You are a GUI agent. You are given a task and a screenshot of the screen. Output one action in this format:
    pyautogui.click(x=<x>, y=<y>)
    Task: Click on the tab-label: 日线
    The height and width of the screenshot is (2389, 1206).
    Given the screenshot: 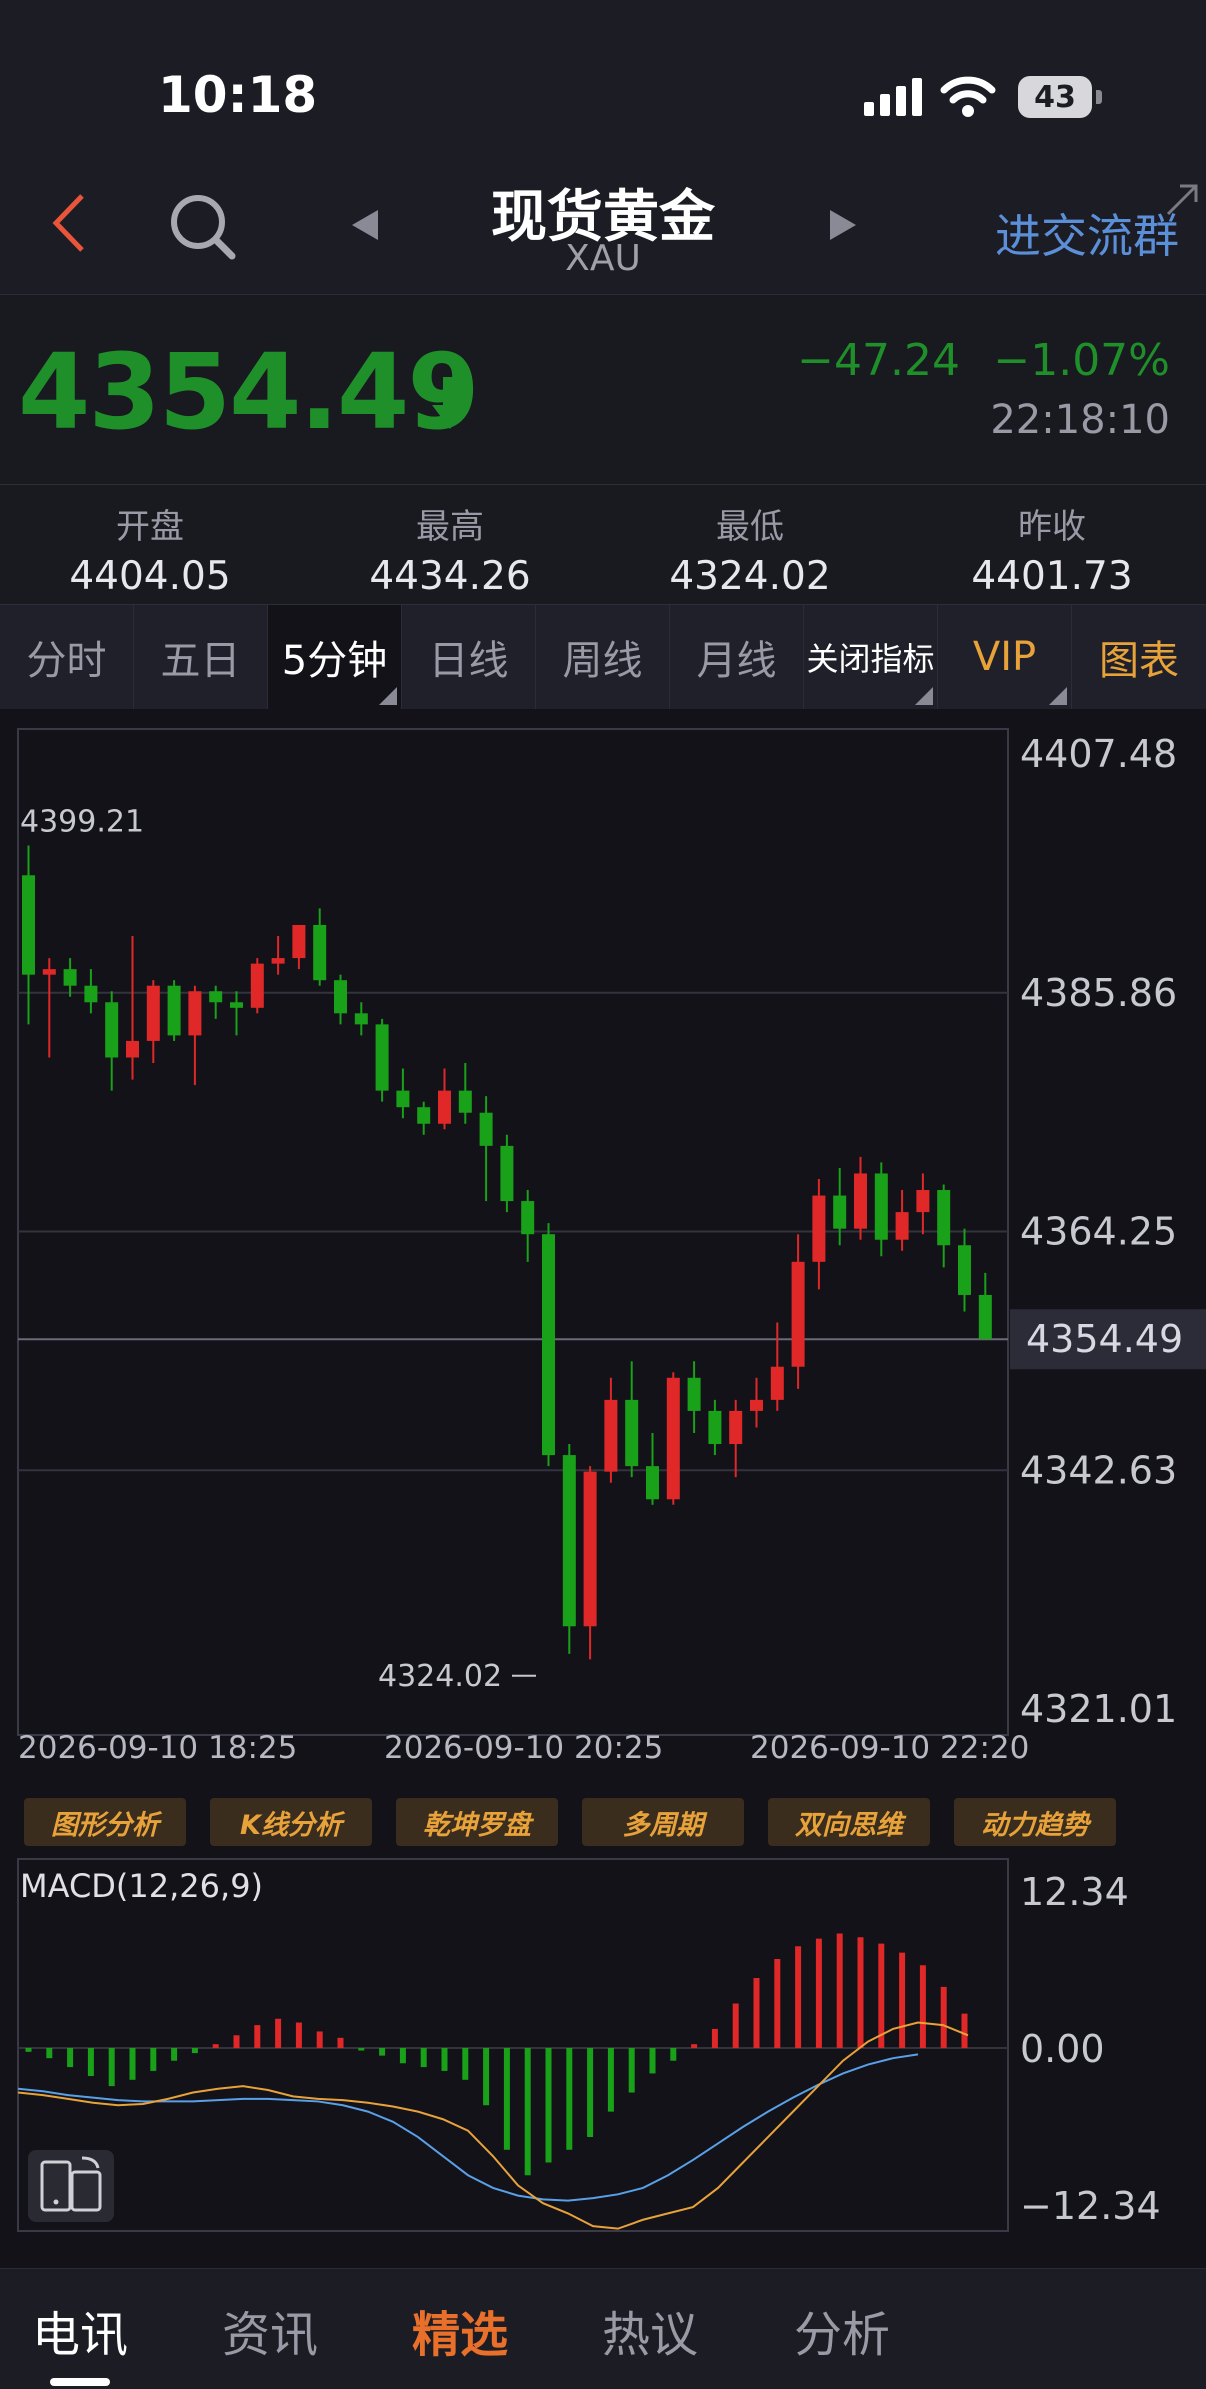 What is the action you would take?
    pyautogui.click(x=468, y=661)
    